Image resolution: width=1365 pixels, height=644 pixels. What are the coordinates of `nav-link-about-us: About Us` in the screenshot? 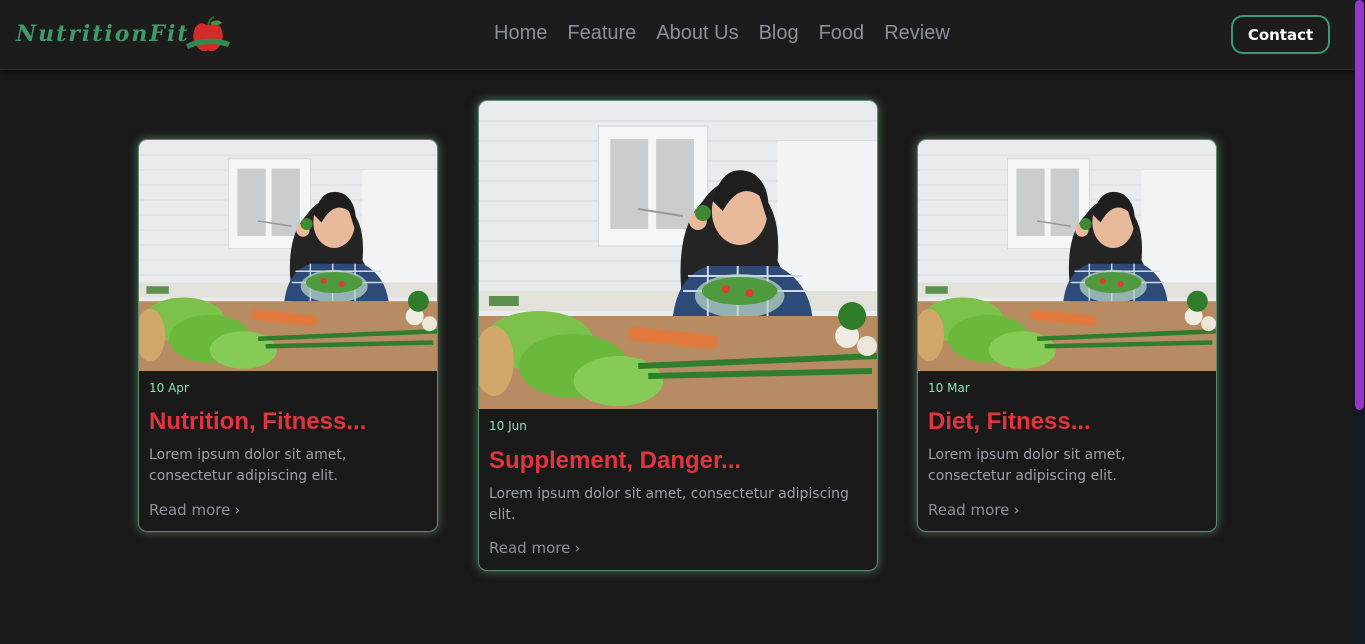 It's located at (697, 33).